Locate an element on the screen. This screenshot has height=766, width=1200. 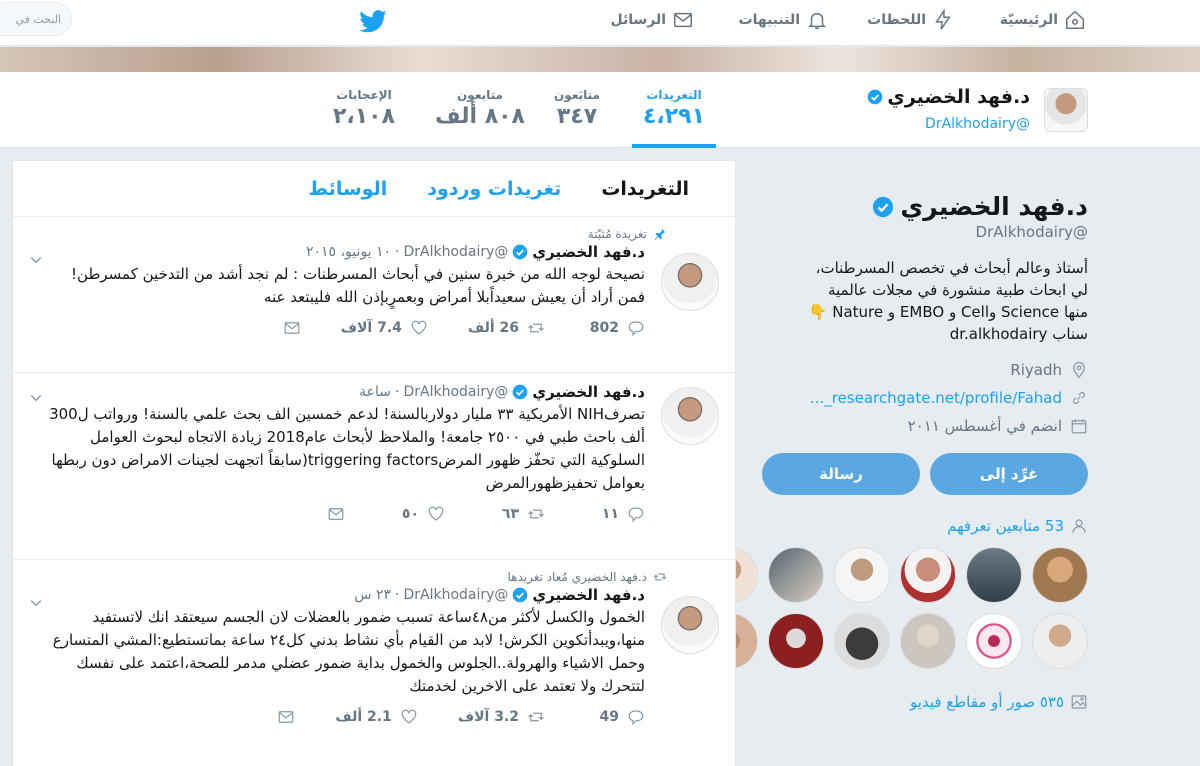
reply-button: 802 is located at coordinates (615, 328).